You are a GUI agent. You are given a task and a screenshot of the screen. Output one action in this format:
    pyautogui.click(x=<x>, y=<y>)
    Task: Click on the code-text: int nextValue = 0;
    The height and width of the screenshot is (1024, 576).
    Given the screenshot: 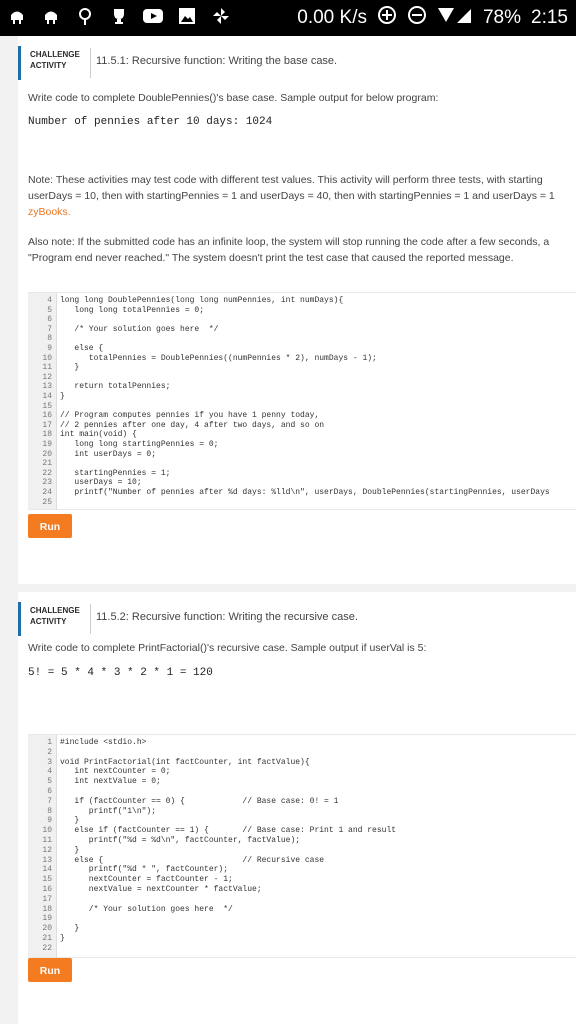 What is the action you would take?
    pyautogui.click(x=110, y=782)
    